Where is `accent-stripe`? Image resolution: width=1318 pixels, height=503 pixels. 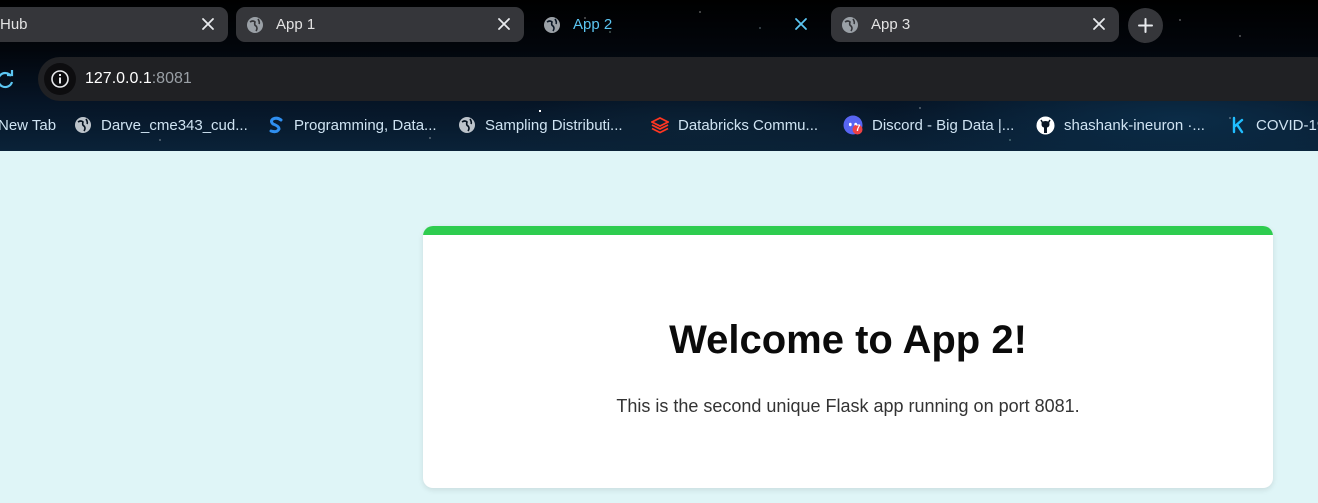 accent-stripe is located at coordinates (848, 230).